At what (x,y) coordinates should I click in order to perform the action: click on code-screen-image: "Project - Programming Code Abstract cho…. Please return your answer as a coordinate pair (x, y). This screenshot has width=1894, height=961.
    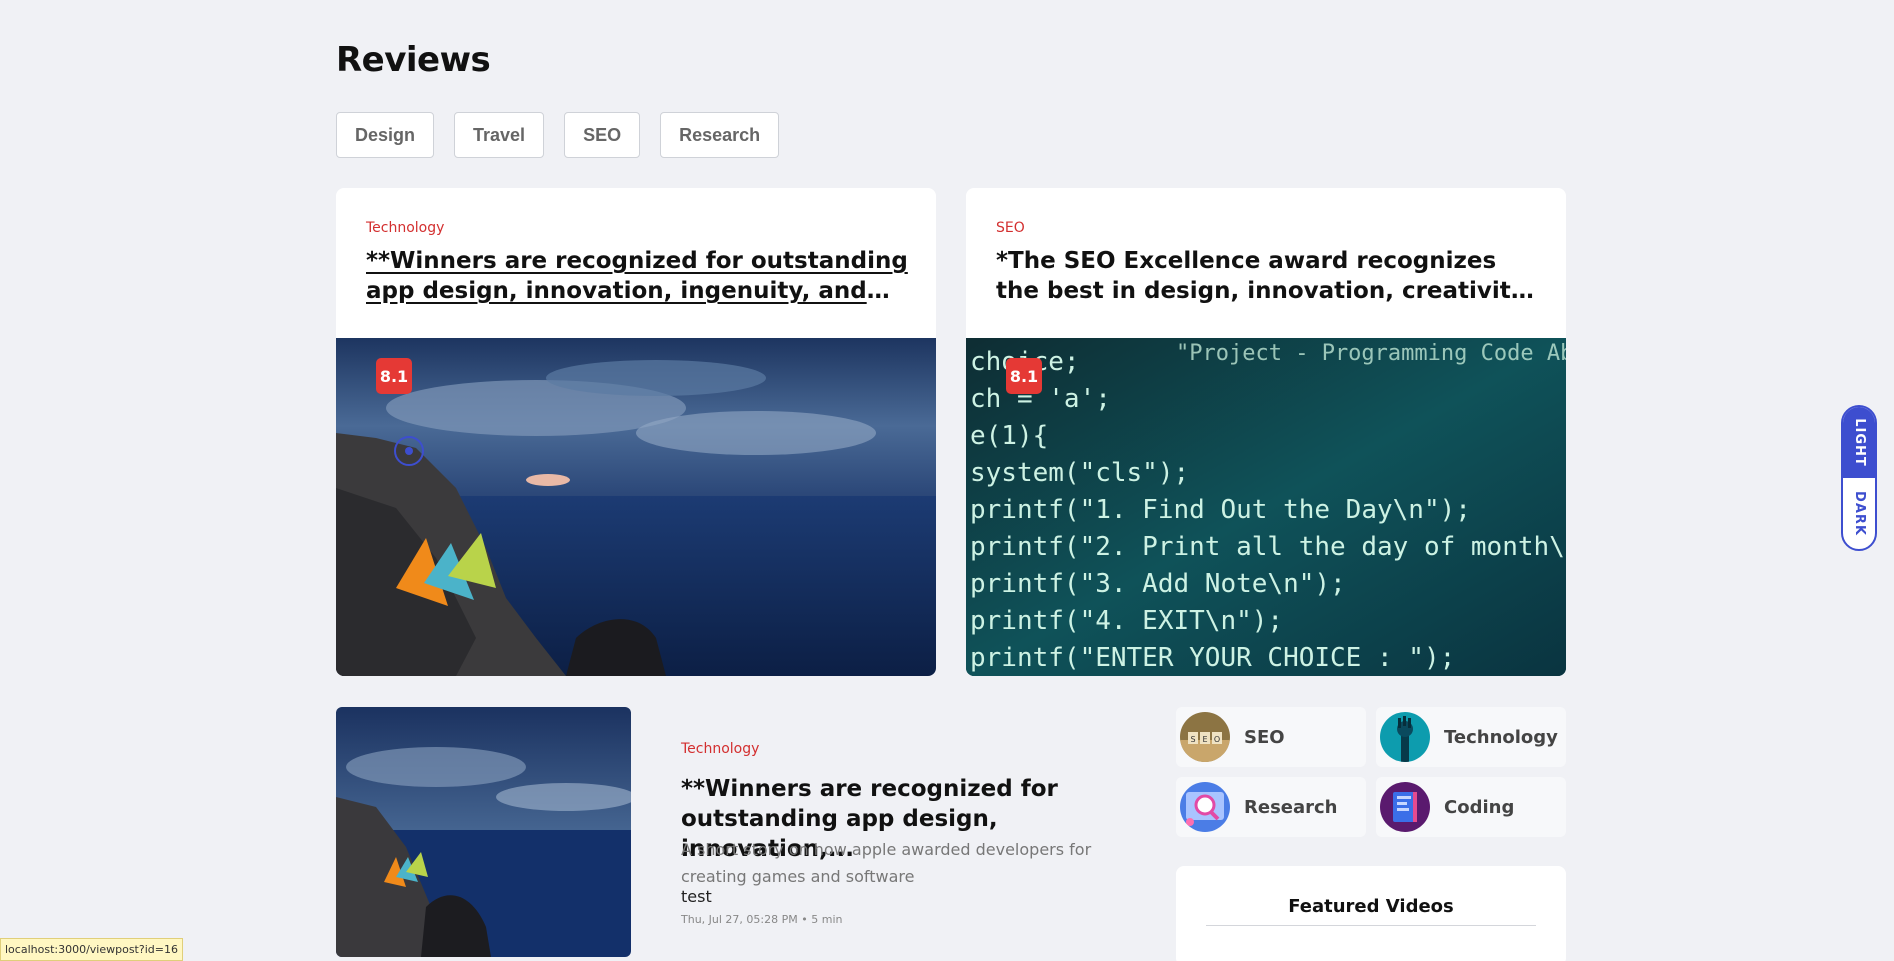
    Looking at the image, I should click on (1266, 507).